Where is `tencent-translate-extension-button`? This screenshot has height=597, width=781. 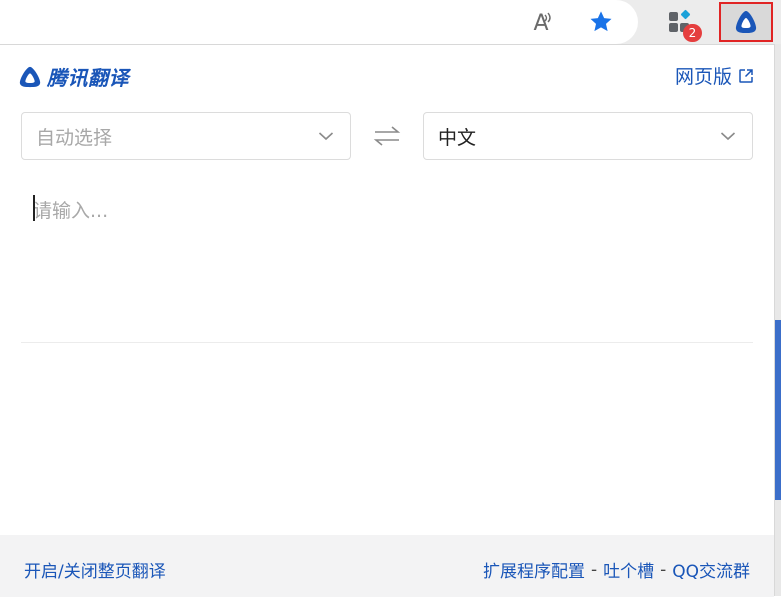 tencent-translate-extension-button is located at coordinates (746, 22).